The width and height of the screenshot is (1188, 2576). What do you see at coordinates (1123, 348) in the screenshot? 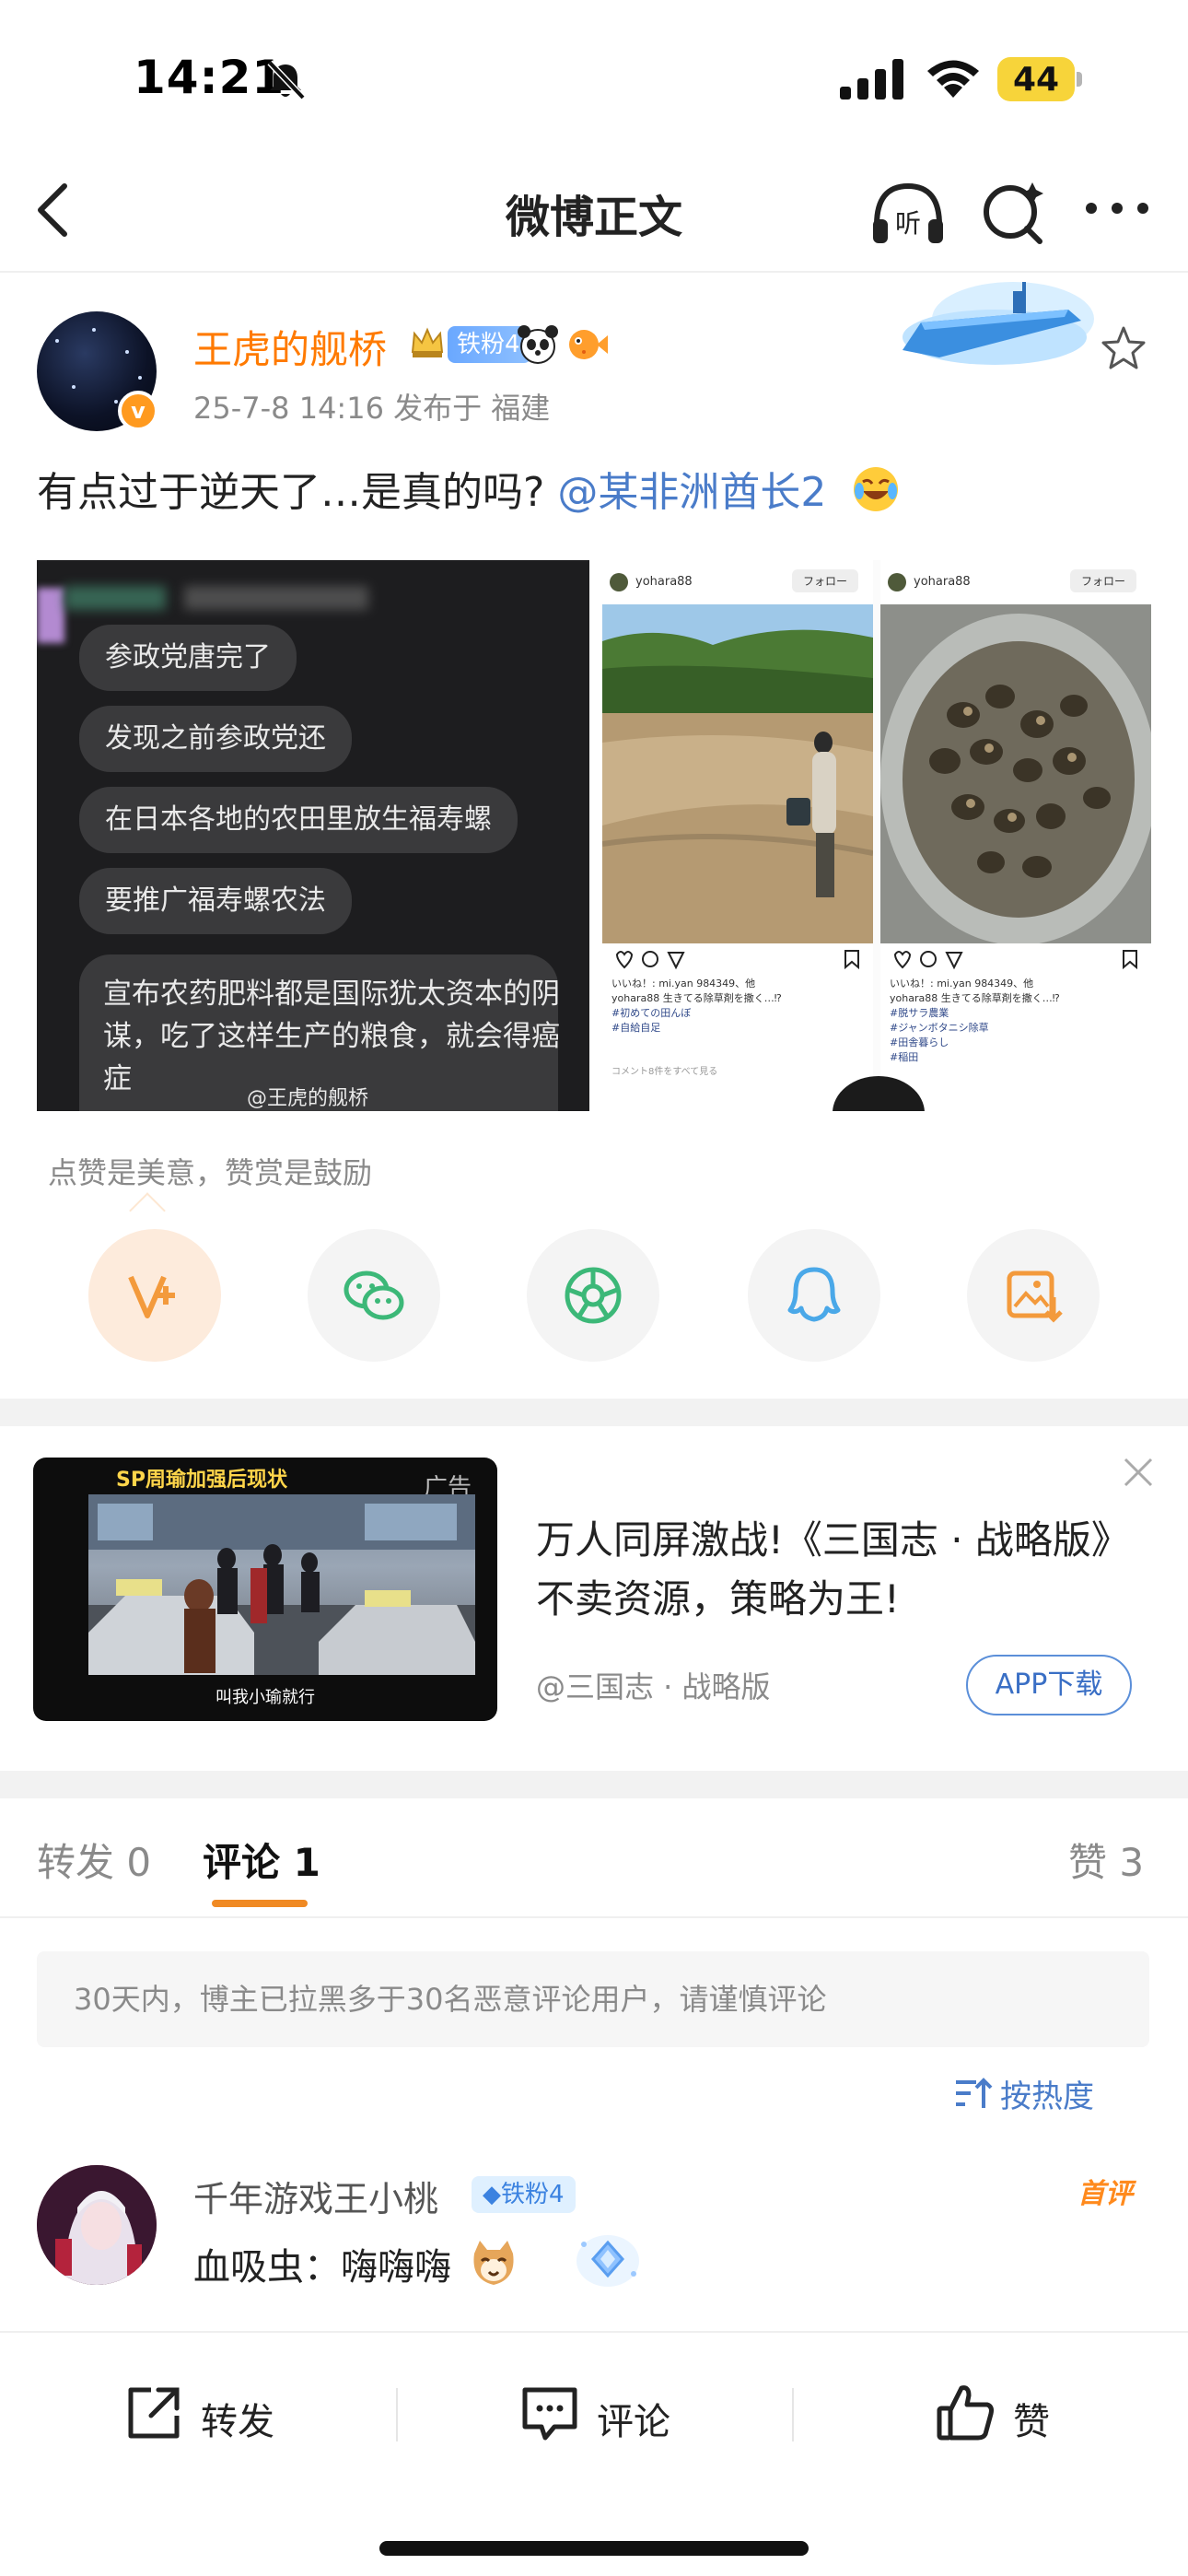
I see `favorite-star-icon` at bounding box center [1123, 348].